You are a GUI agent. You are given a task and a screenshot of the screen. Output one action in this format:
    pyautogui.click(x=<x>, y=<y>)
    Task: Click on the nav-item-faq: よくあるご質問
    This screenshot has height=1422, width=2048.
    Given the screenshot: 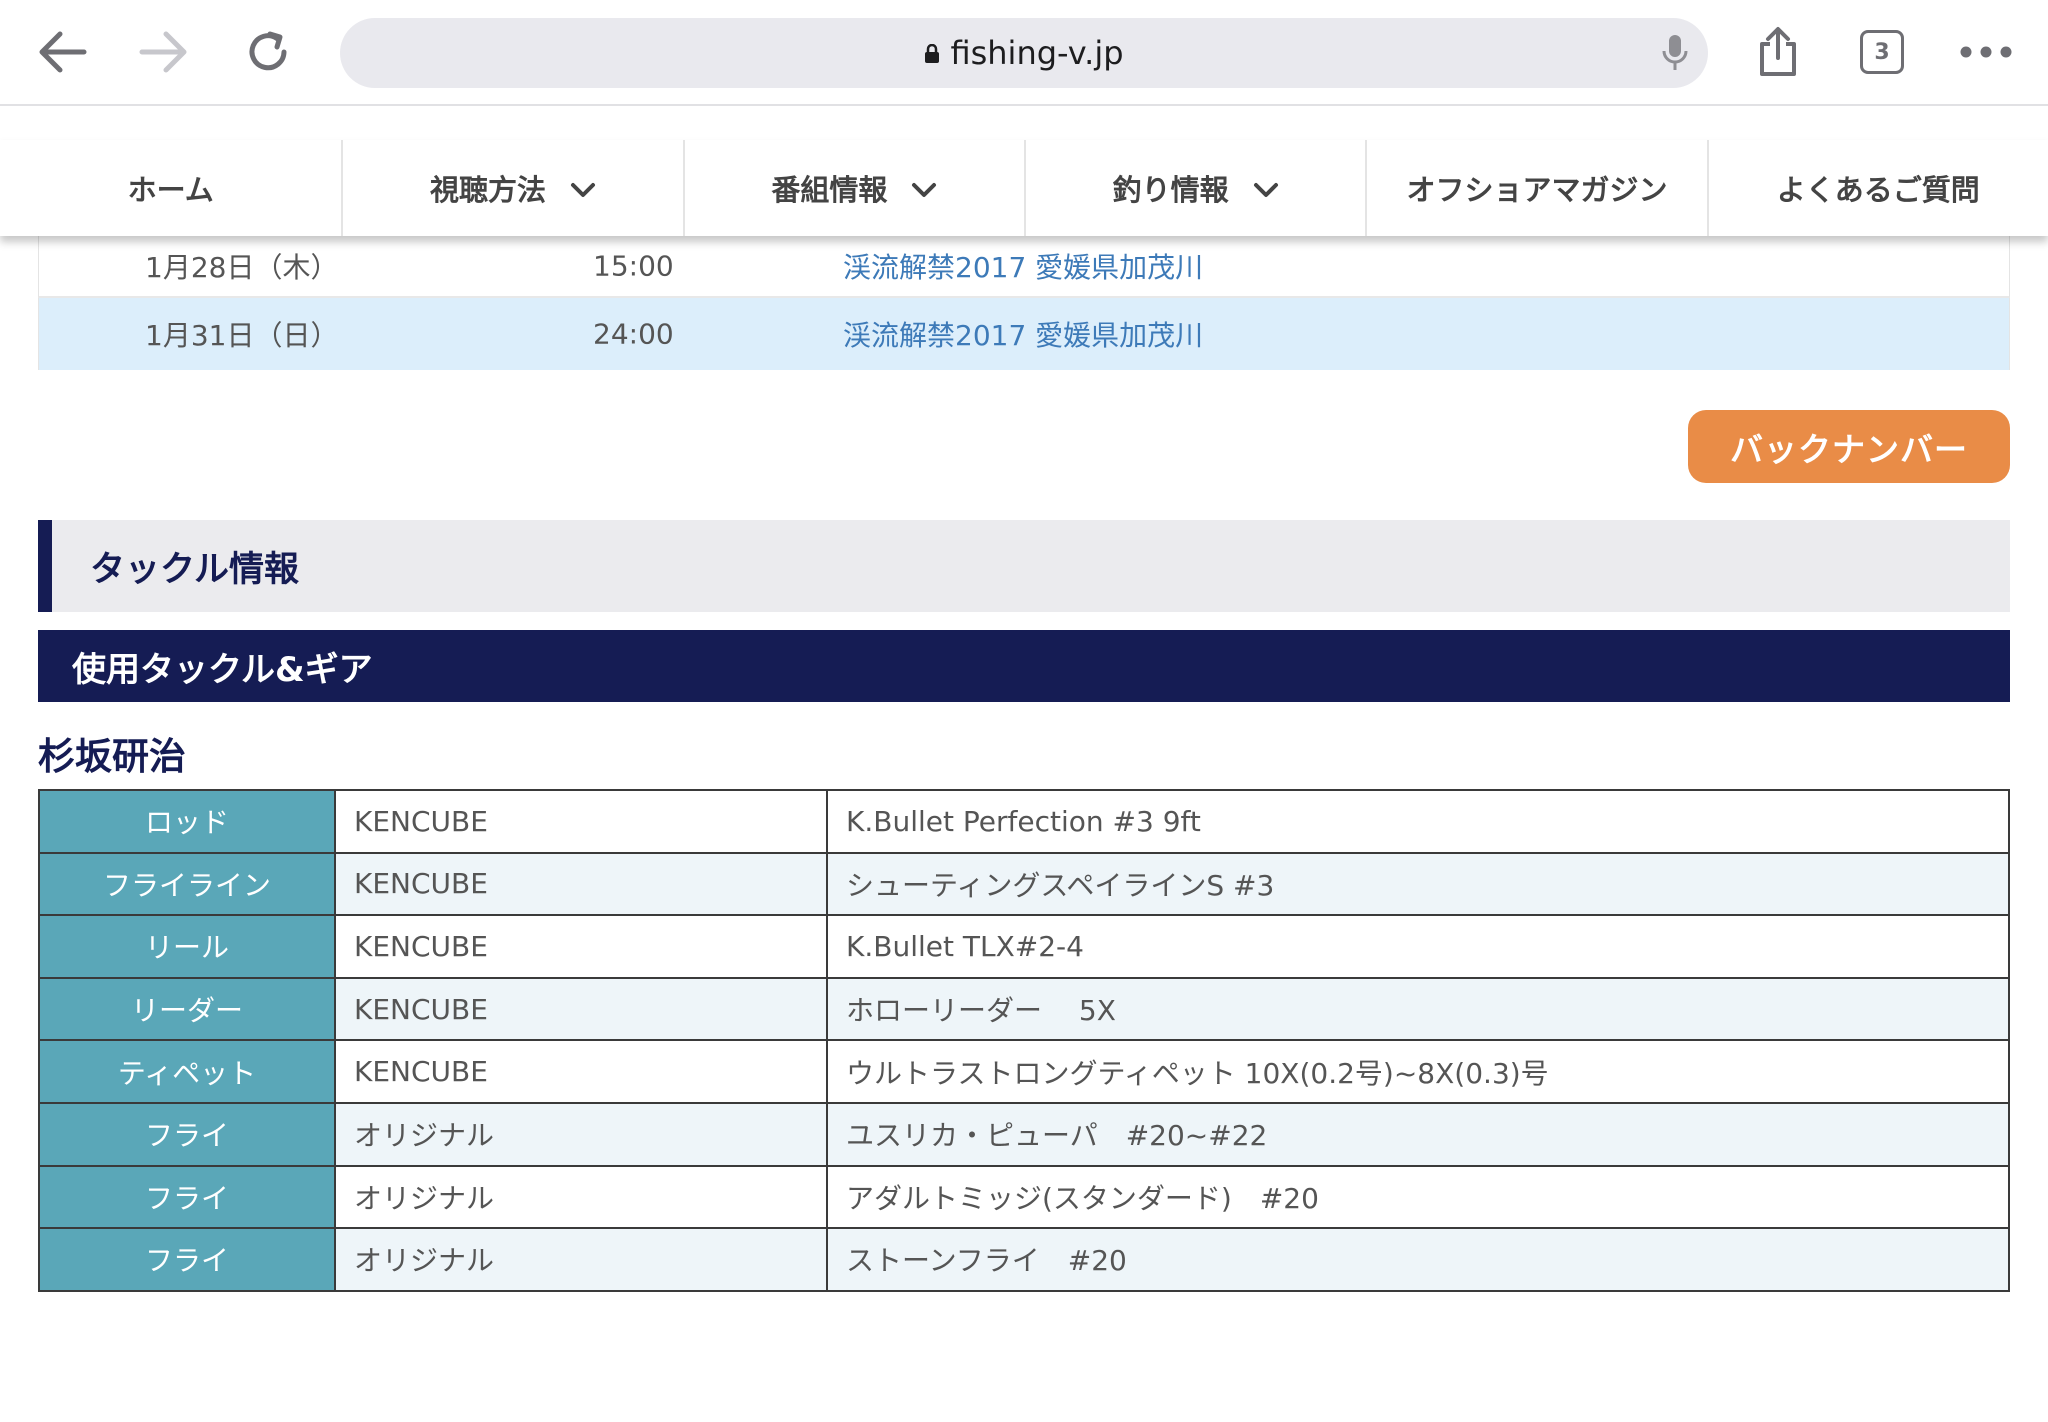 What is the action you would take?
    pyautogui.click(x=1877, y=188)
    